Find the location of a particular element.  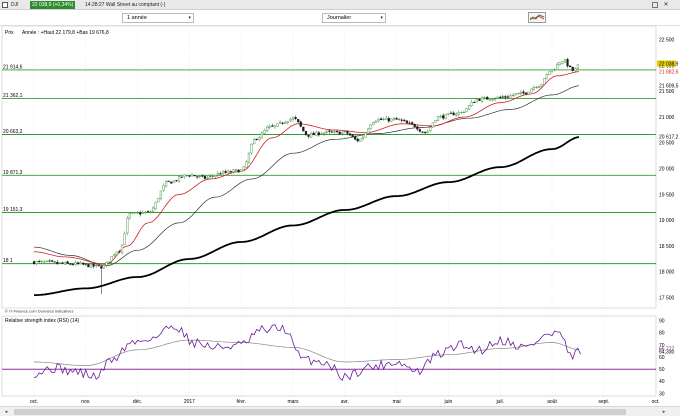

price-tick-label: 20 000 is located at coordinates (667, 170).